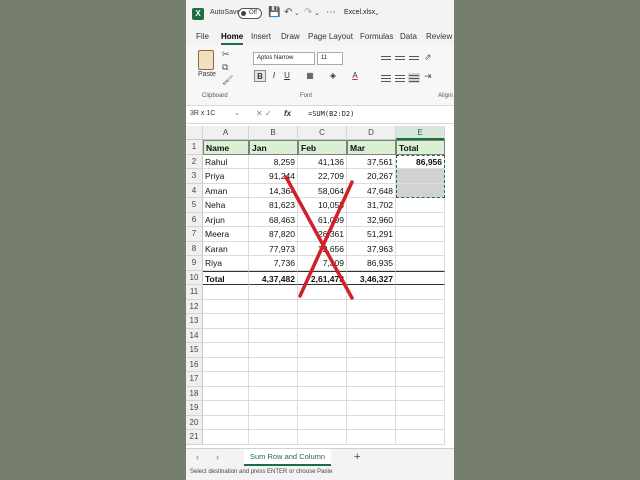 This screenshot has width=640, height=480. Describe the element at coordinates (371, 147) in the screenshot. I see `cell-d1: Mar` at that location.